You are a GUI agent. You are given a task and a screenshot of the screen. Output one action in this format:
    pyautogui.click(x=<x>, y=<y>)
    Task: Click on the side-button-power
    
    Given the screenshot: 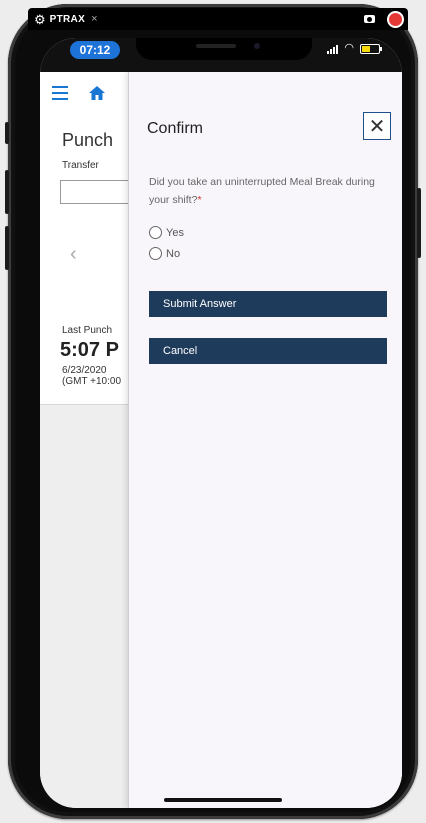 What is the action you would take?
    pyautogui.click(x=419, y=223)
    